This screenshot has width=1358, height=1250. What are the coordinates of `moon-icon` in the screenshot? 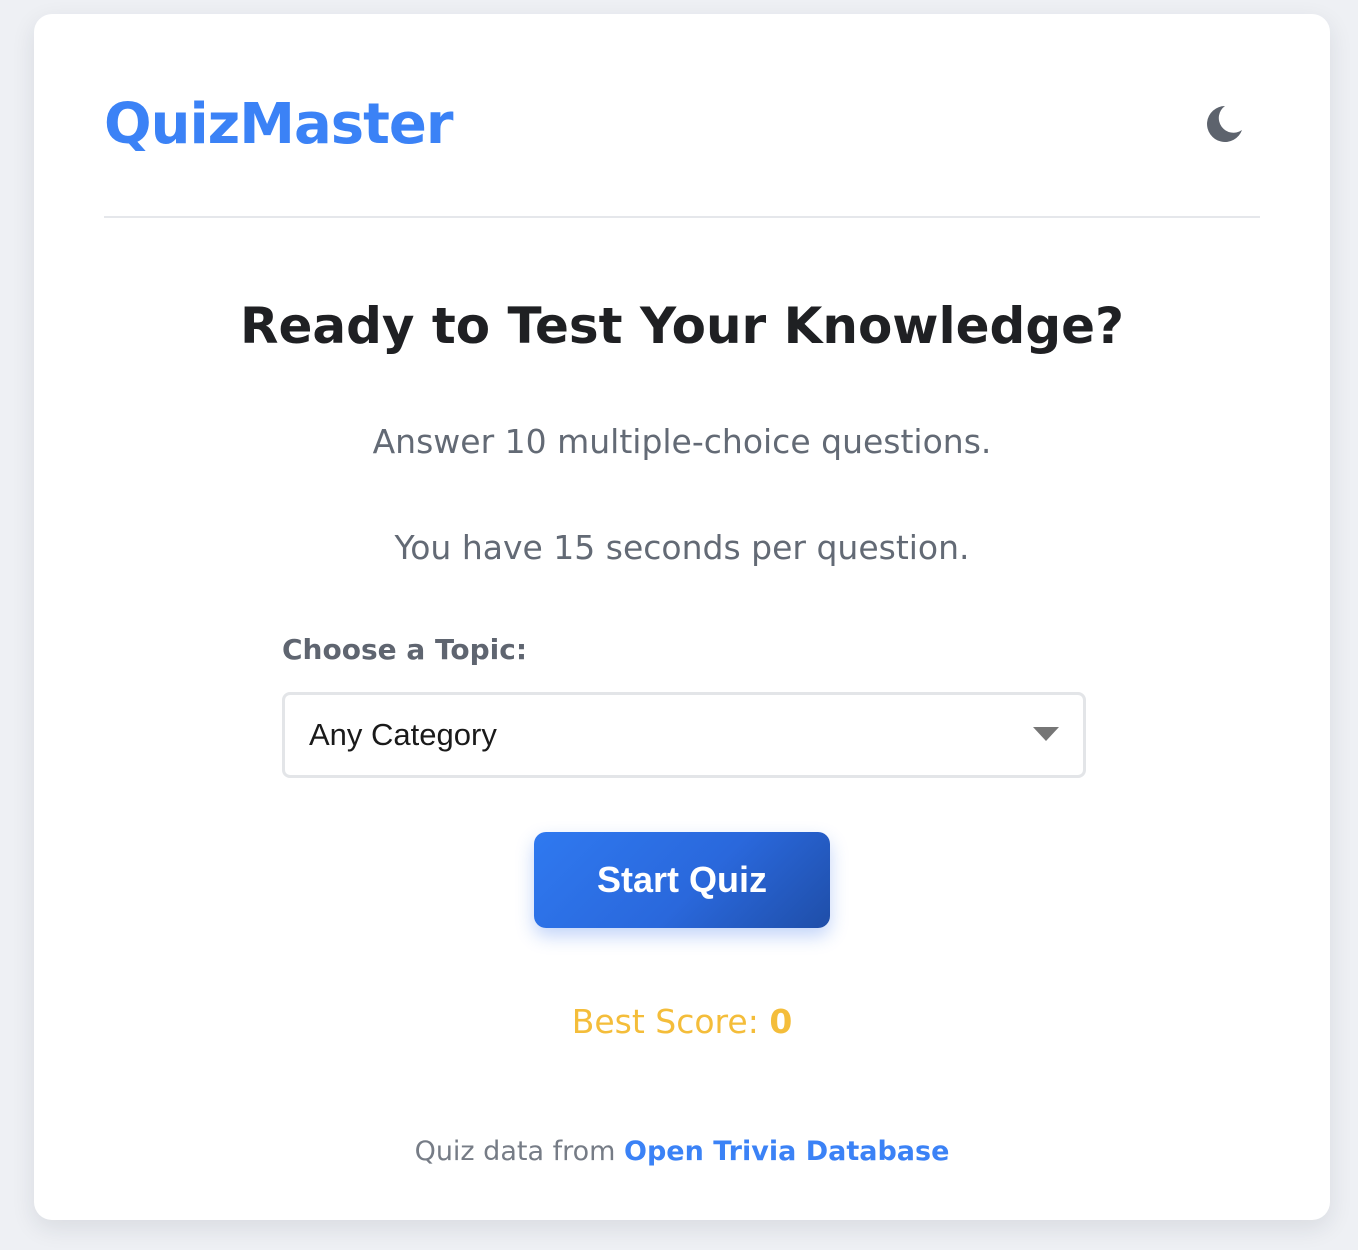 It's located at (1224, 124).